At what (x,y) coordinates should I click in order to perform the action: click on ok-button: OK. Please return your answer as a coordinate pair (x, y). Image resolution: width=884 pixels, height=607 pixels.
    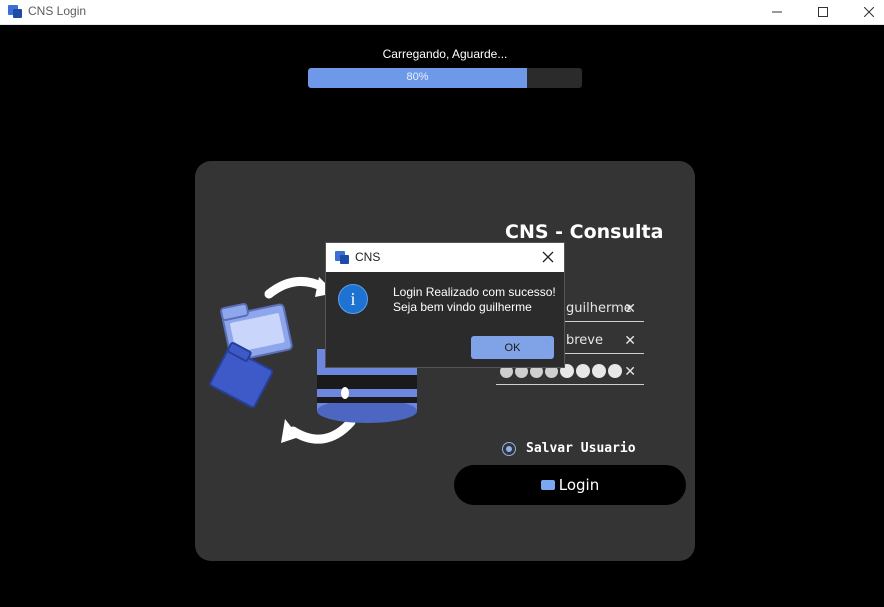
    Looking at the image, I should click on (512, 347).